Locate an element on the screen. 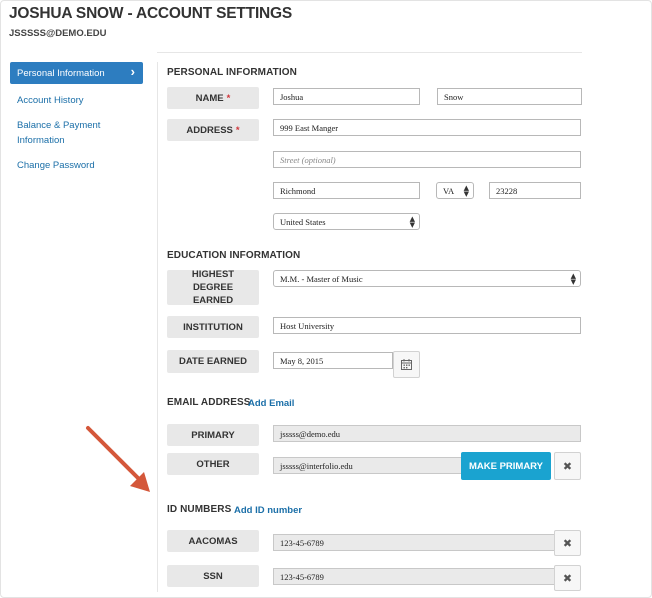  id-label: SSN is located at coordinates (213, 576).